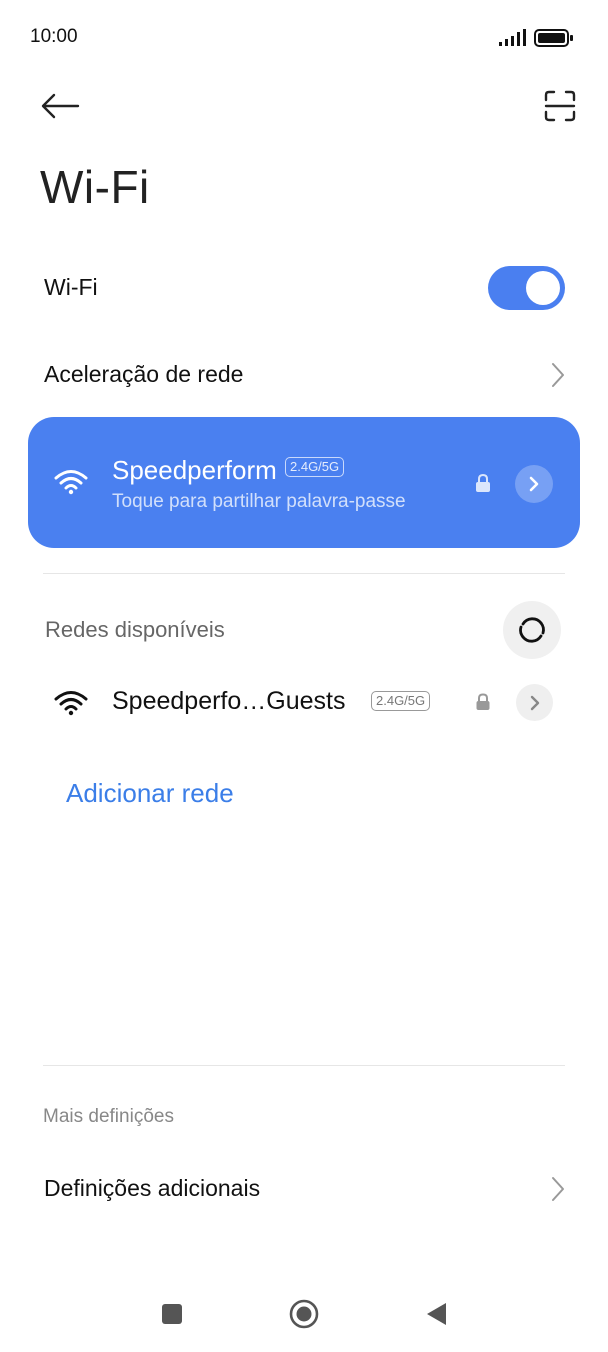  I want to click on connected-network-details-button, so click(534, 484).